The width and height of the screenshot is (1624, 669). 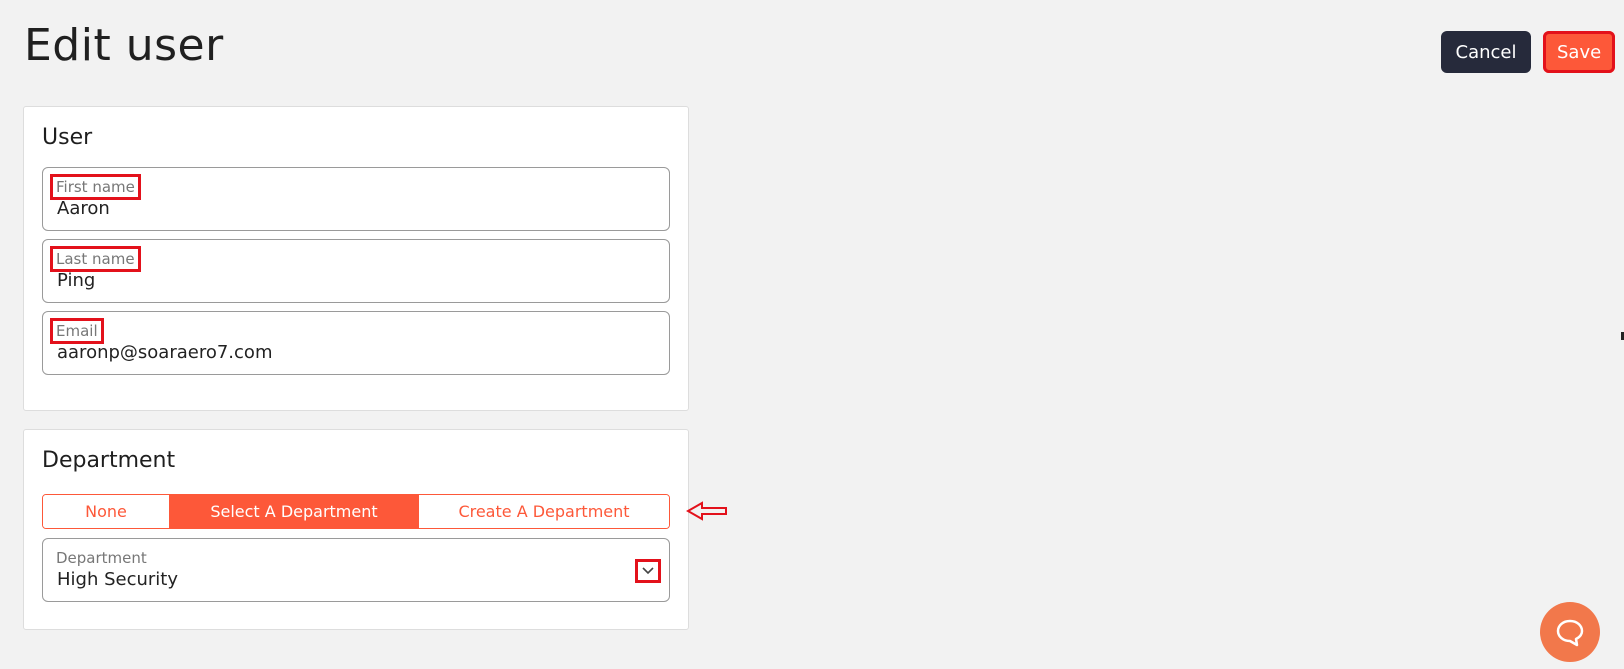 What do you see at coordinates (706, 511) in the screenshot?
I see `left-arrow-icon` at bounding box center [706, 511].